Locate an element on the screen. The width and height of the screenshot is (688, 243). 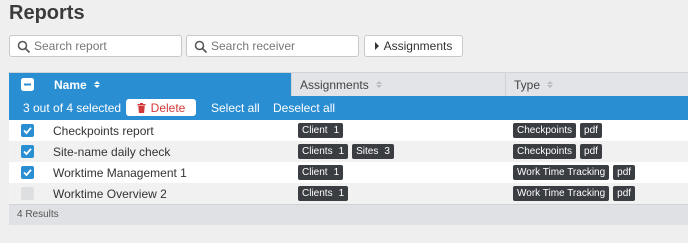
table-header: Name Assignments Type is located at coordinates (348, 84).